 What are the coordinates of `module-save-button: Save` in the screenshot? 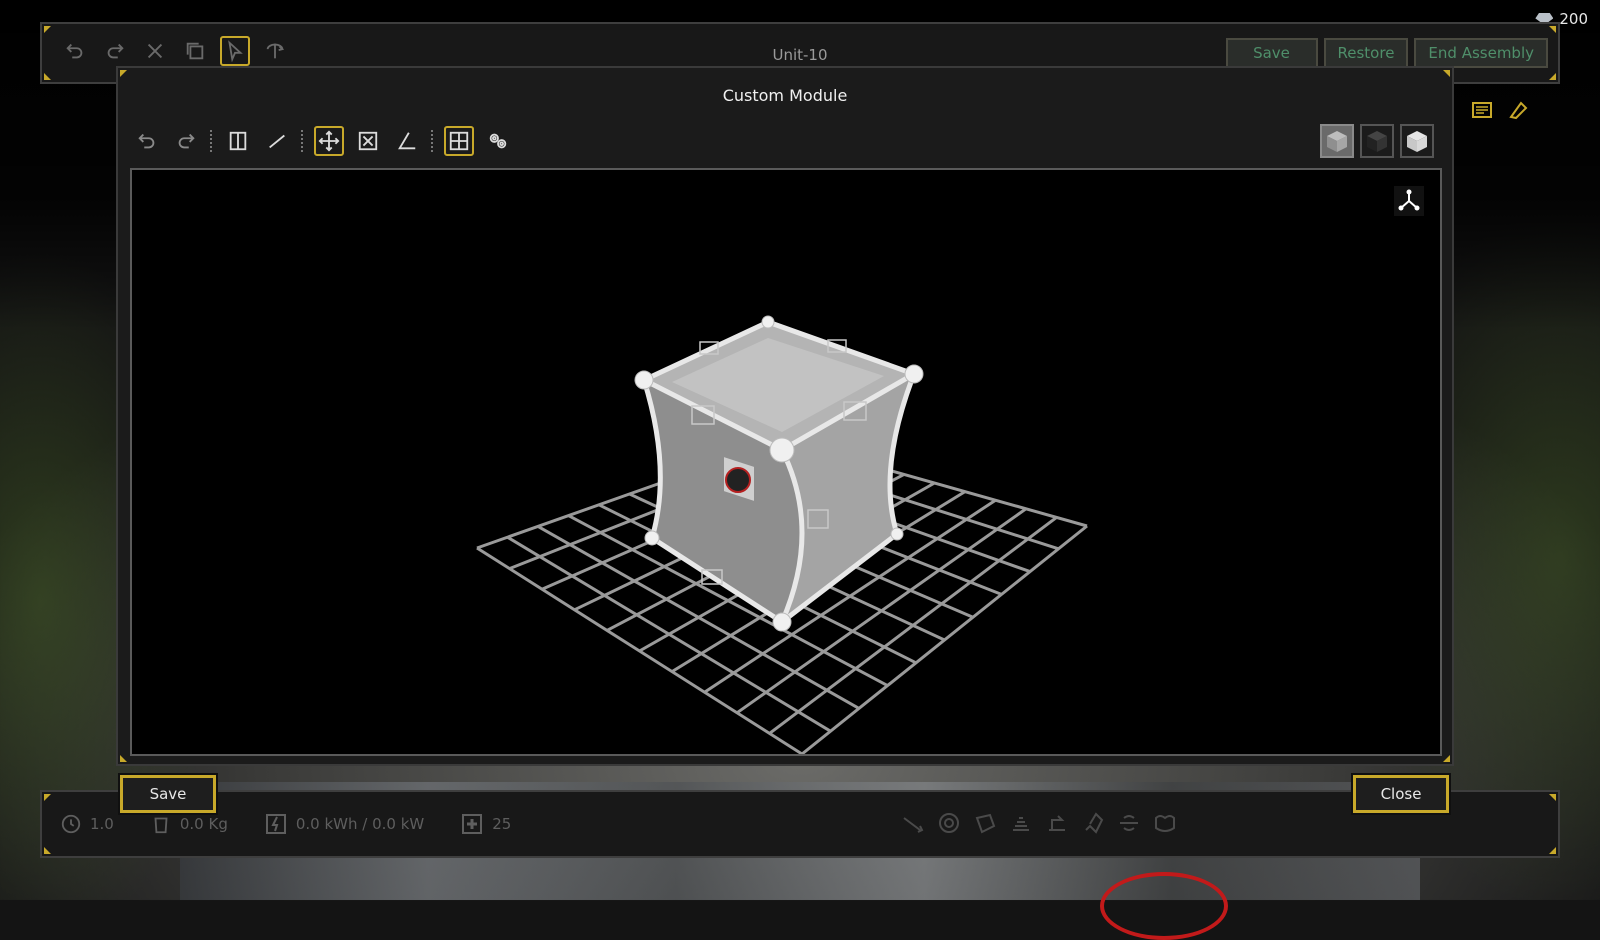 It's located at (168, 794).